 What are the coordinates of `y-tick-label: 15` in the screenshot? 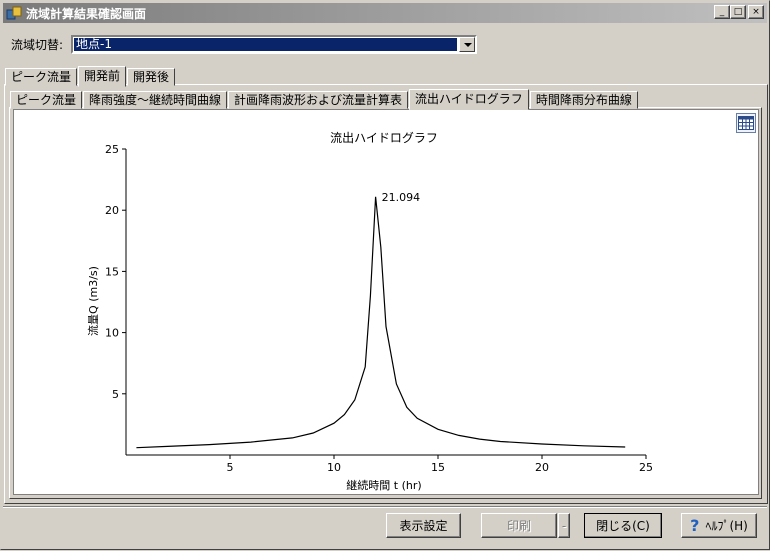 It's located at (112, 271).